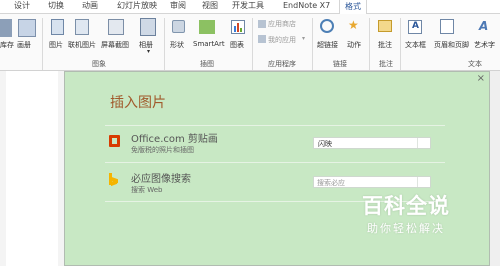 Image resolution: width=500 pixels, height=266 pixels. Describe the element at coordinates (147, 190) in the screenshot. I see `bing-image-search-subtitle: 搜索 Web` at that location.